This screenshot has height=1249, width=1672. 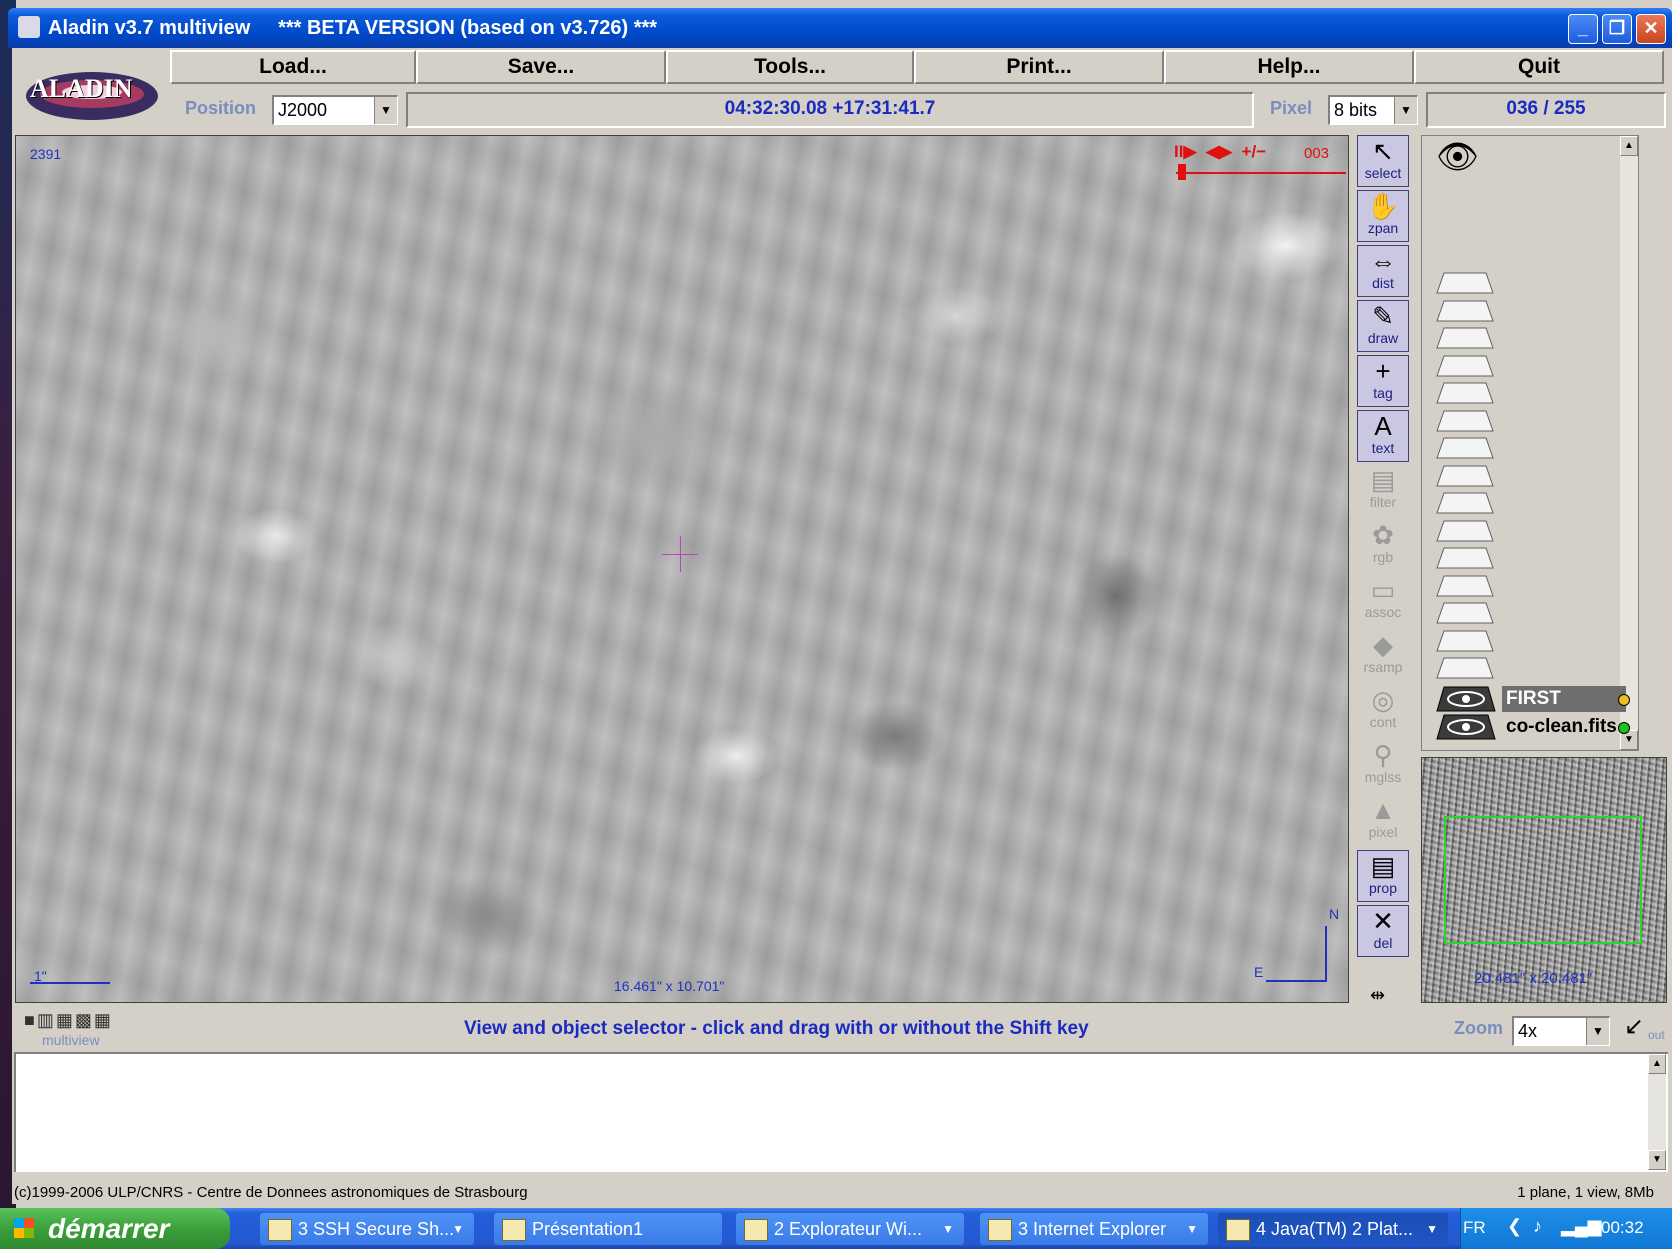 I want to click on position-label: Position, so click(x=220, y=108).